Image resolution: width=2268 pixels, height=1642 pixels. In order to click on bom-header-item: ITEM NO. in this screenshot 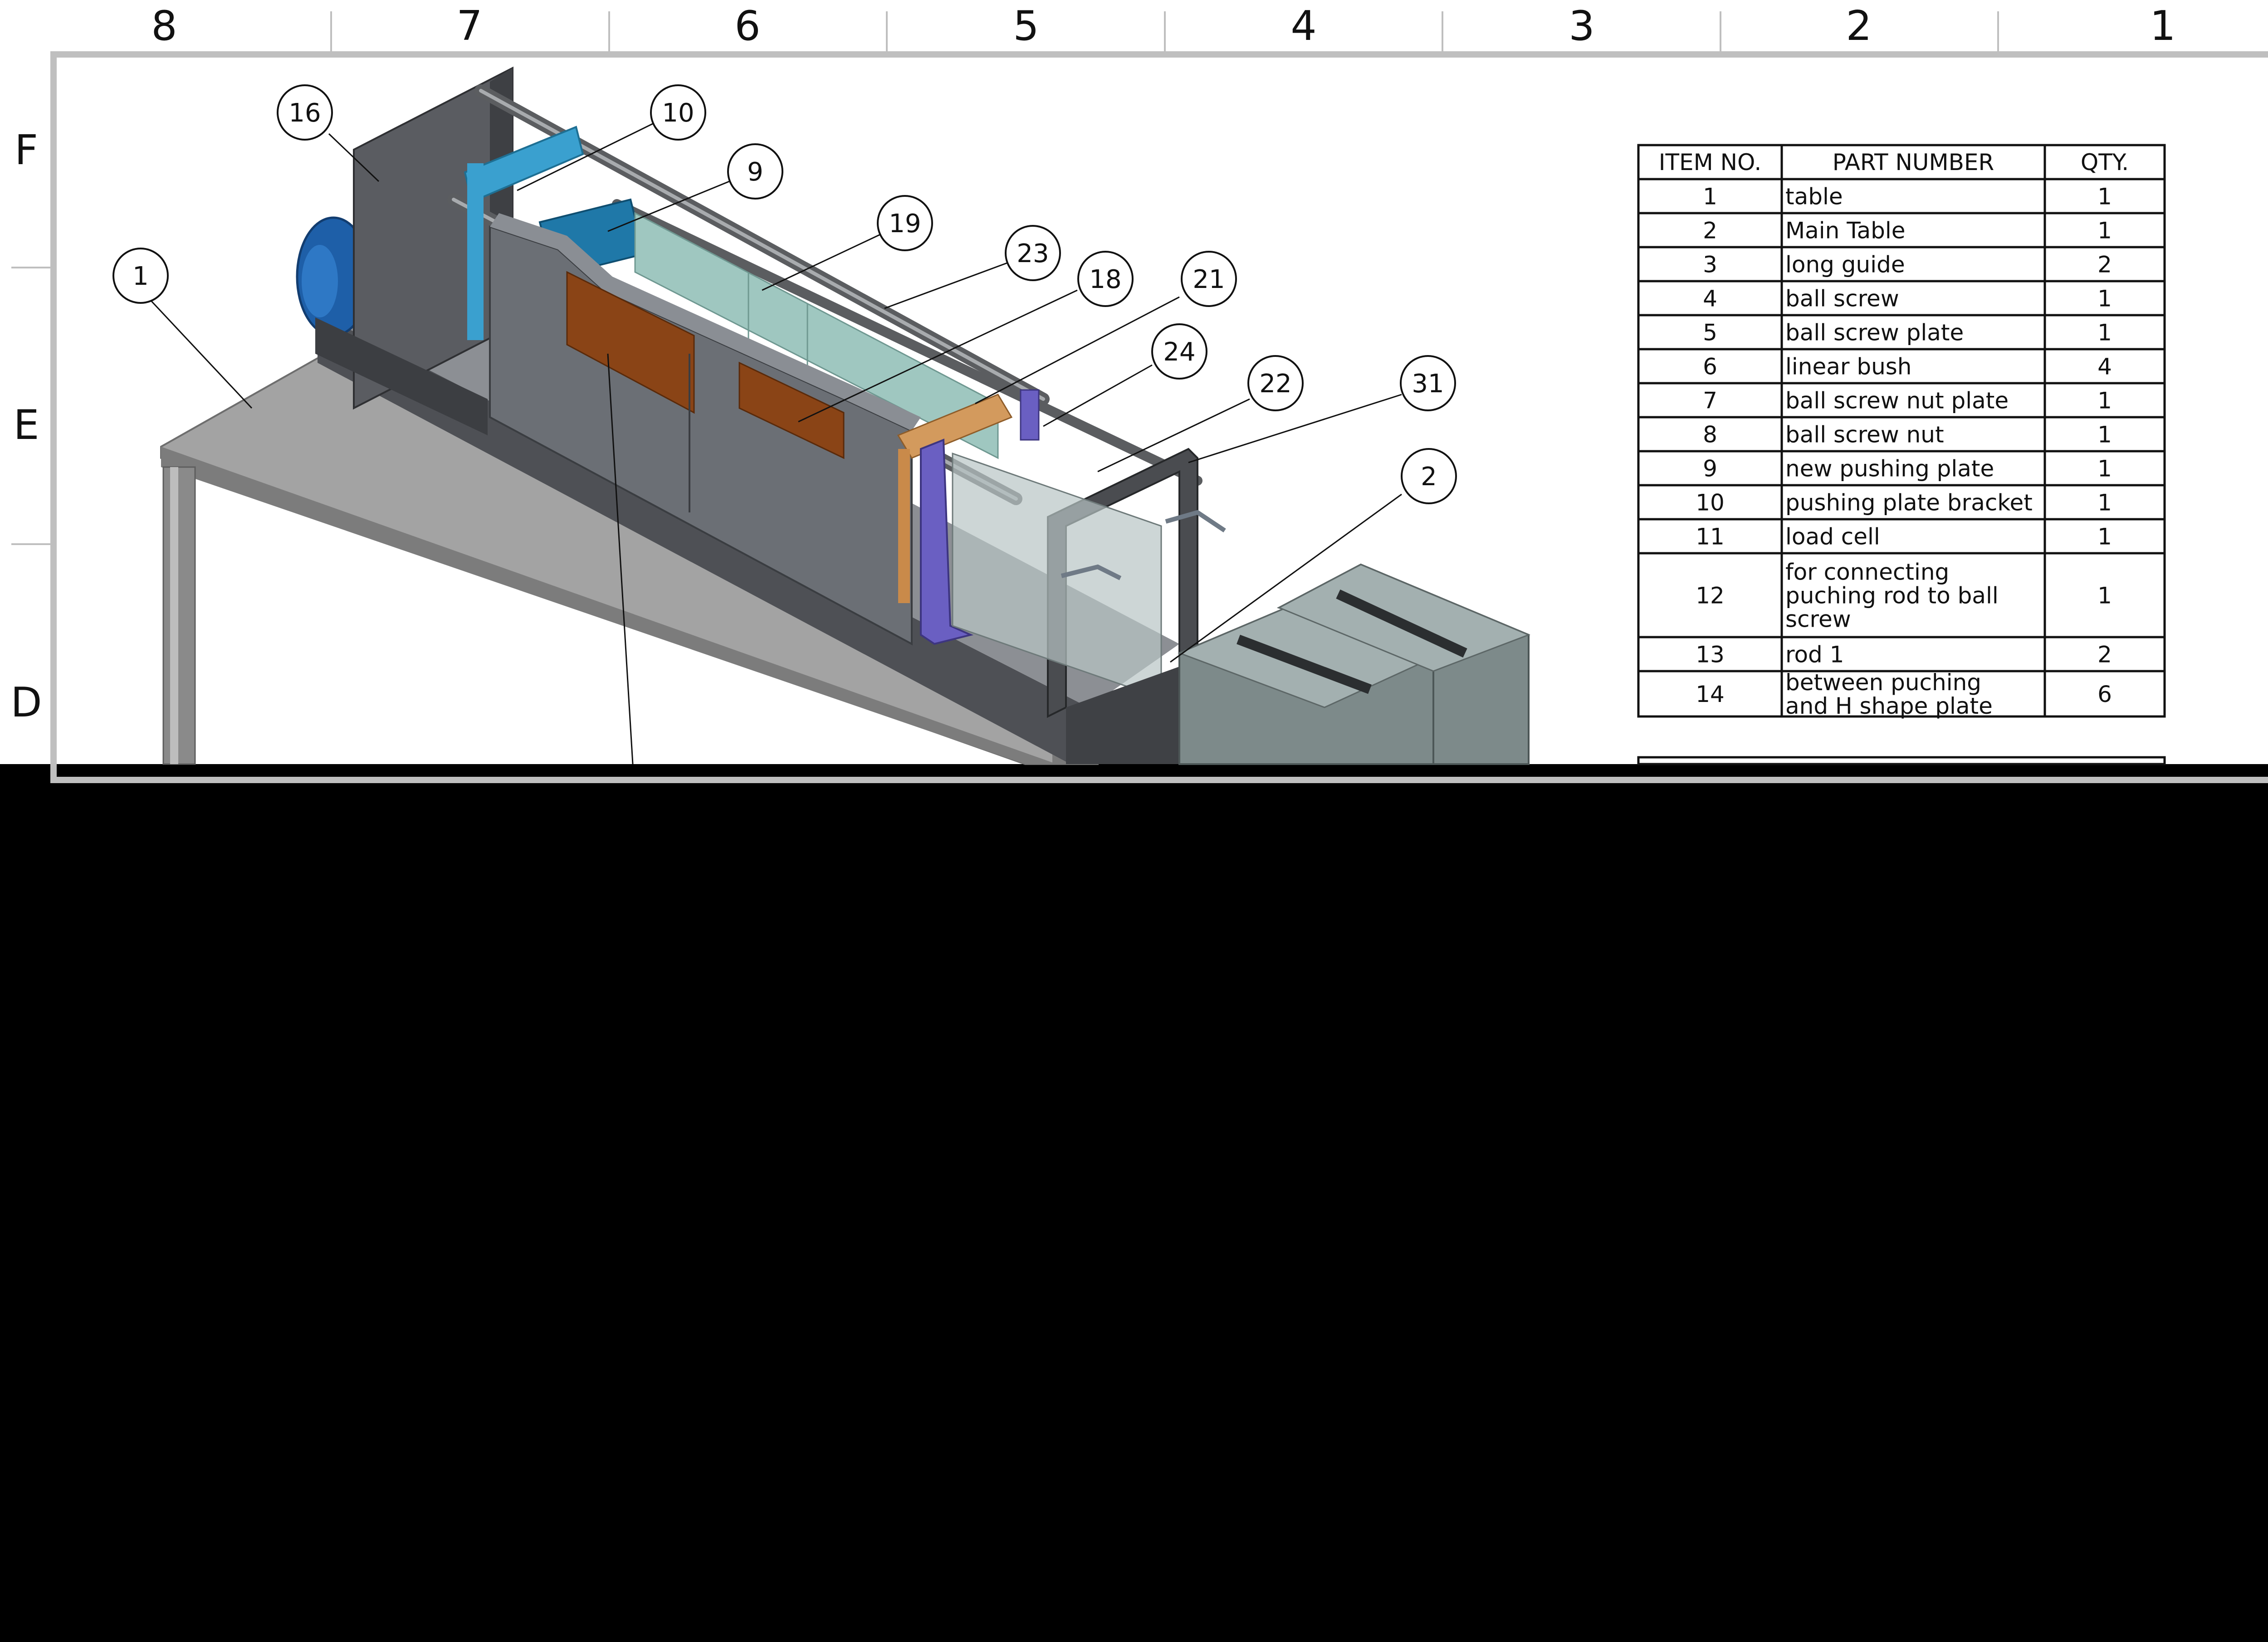, I will do `click(1710, 162)`.